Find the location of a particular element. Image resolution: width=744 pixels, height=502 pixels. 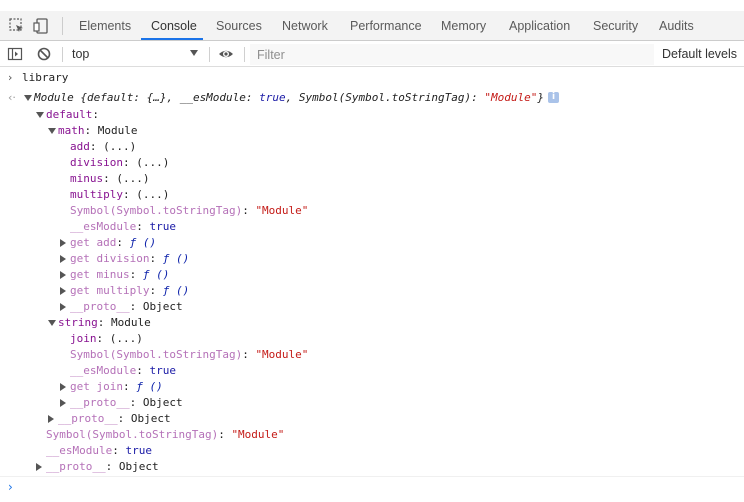

tab-network: Network is located at coordinates (305, 26).